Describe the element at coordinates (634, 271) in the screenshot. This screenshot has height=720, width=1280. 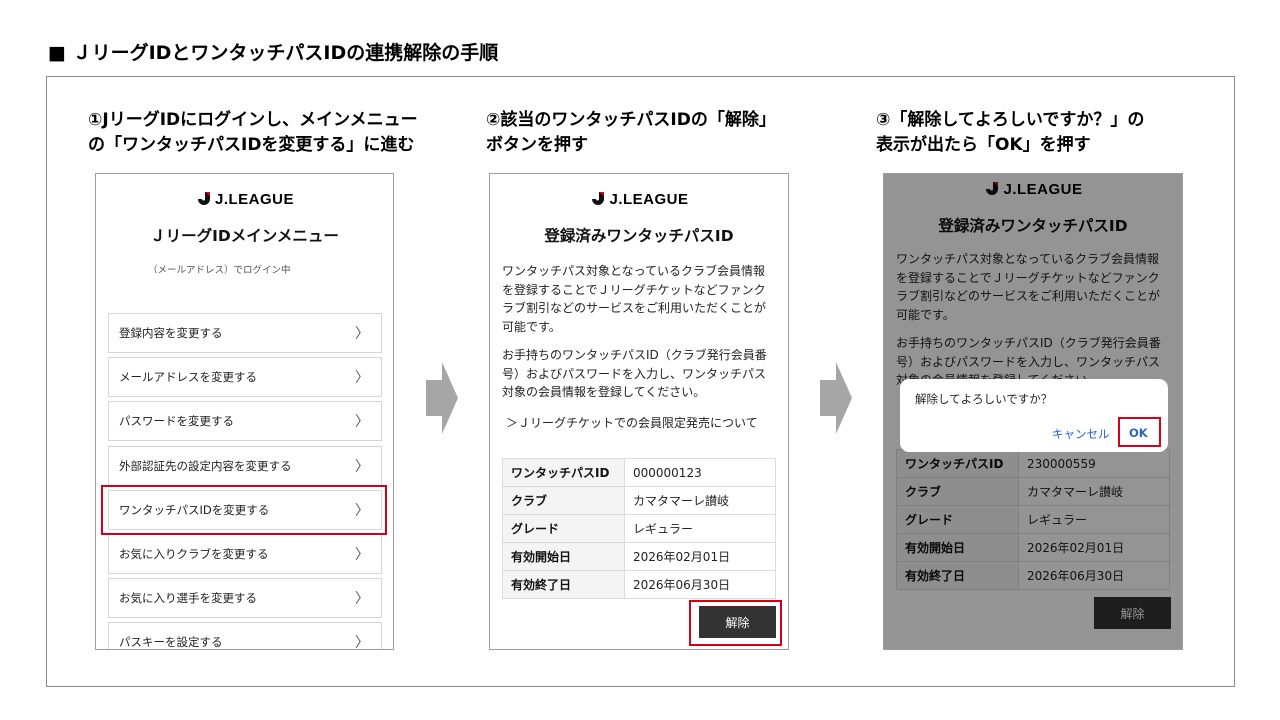
I see `description-line: ワンタッチパス対象となっているクラブ会員情報` at that location.